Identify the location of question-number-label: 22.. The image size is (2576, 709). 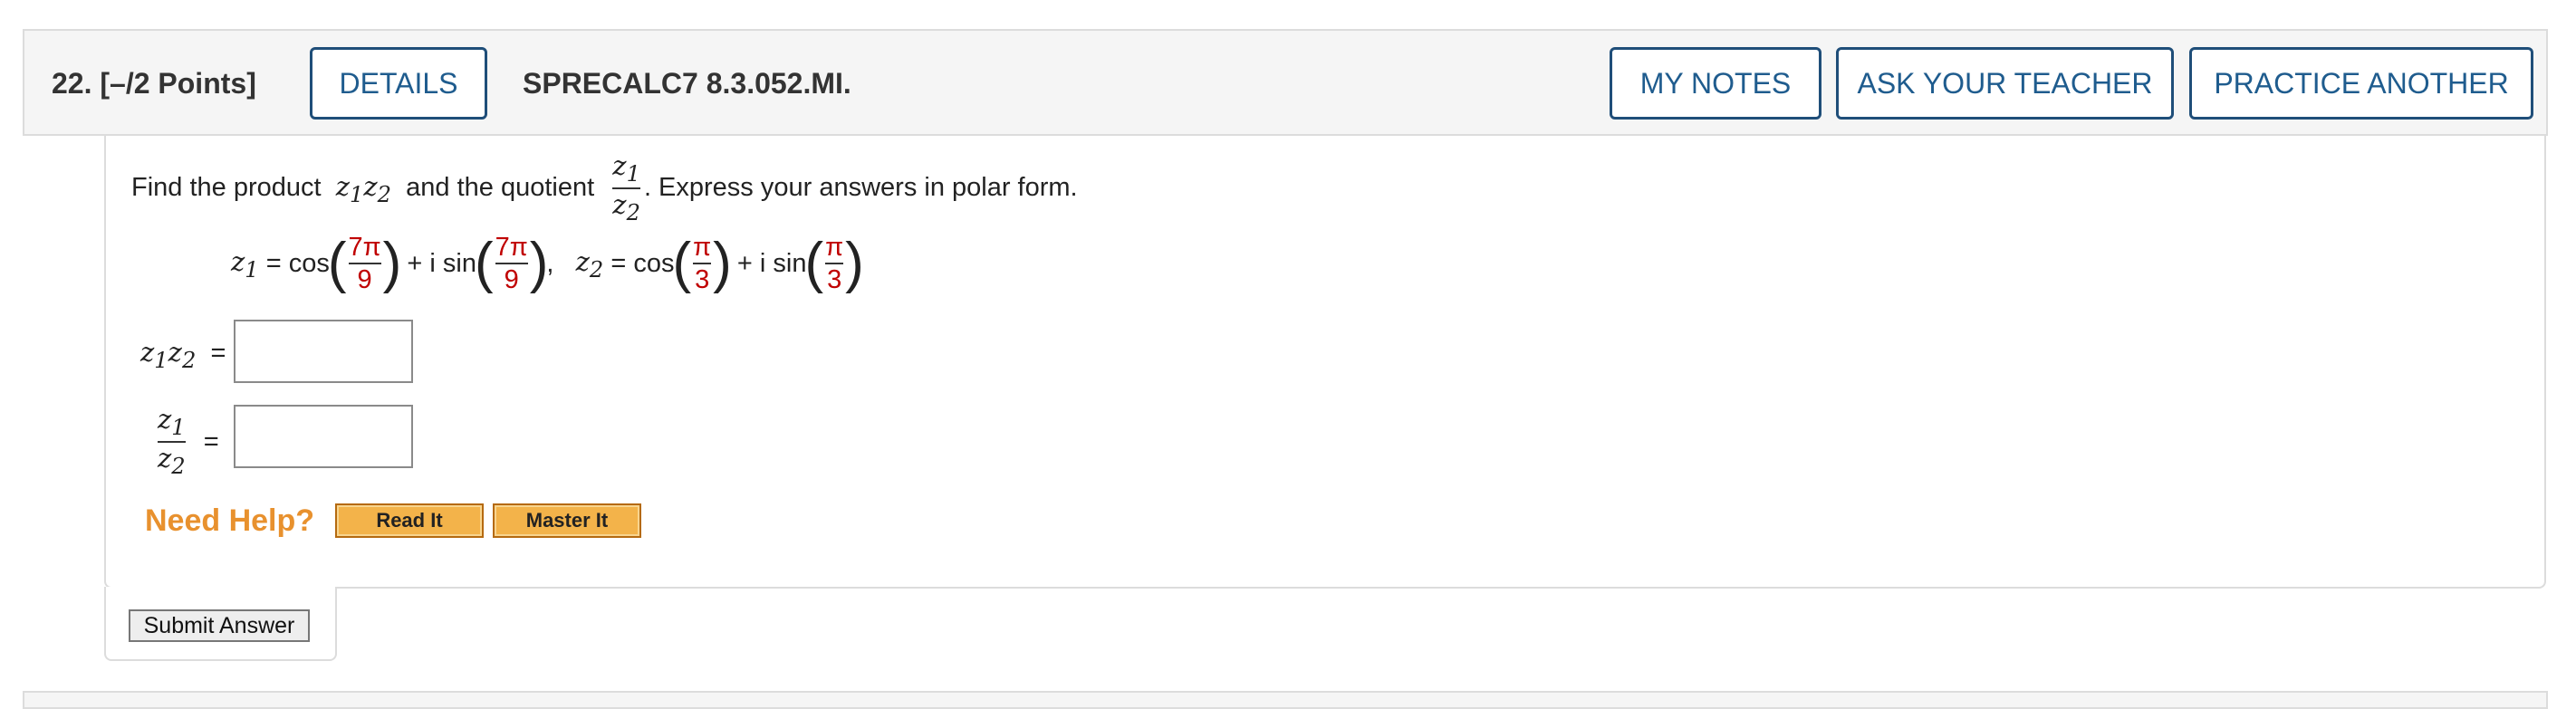
(72, 84).